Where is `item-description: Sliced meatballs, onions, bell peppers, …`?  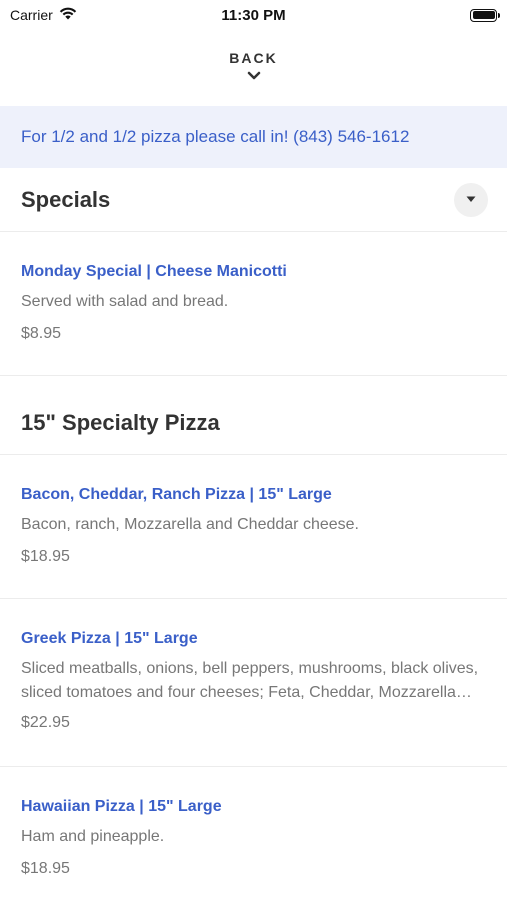 item-description: Sliced meatballs, onions, bell peppers, … is located at coordinates (250, 680).